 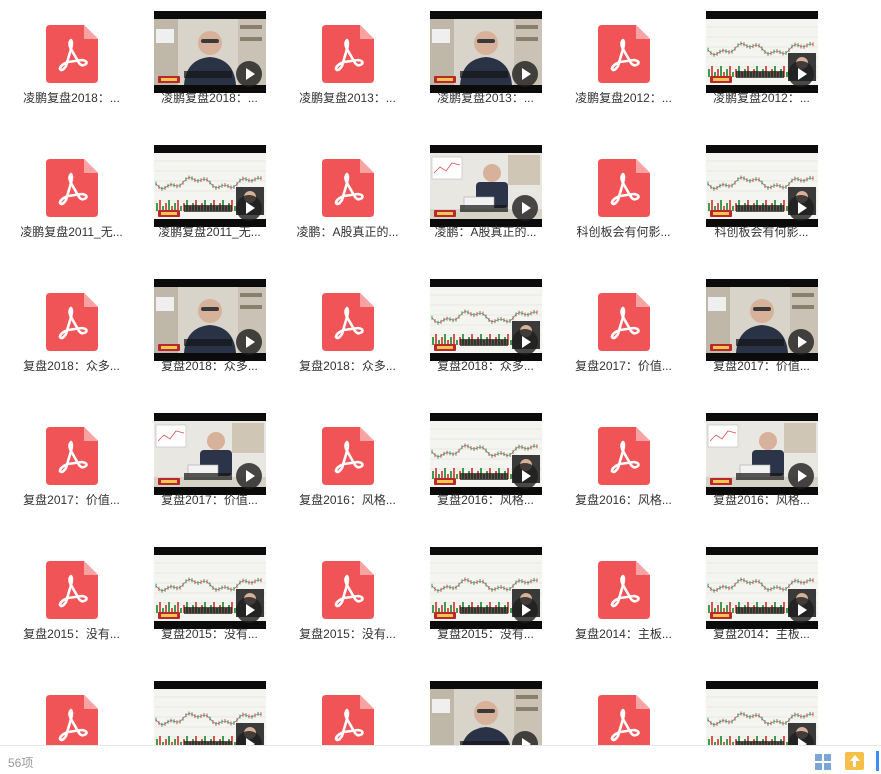 I want to click on grid-view-icon, so click(x=823, y=762).